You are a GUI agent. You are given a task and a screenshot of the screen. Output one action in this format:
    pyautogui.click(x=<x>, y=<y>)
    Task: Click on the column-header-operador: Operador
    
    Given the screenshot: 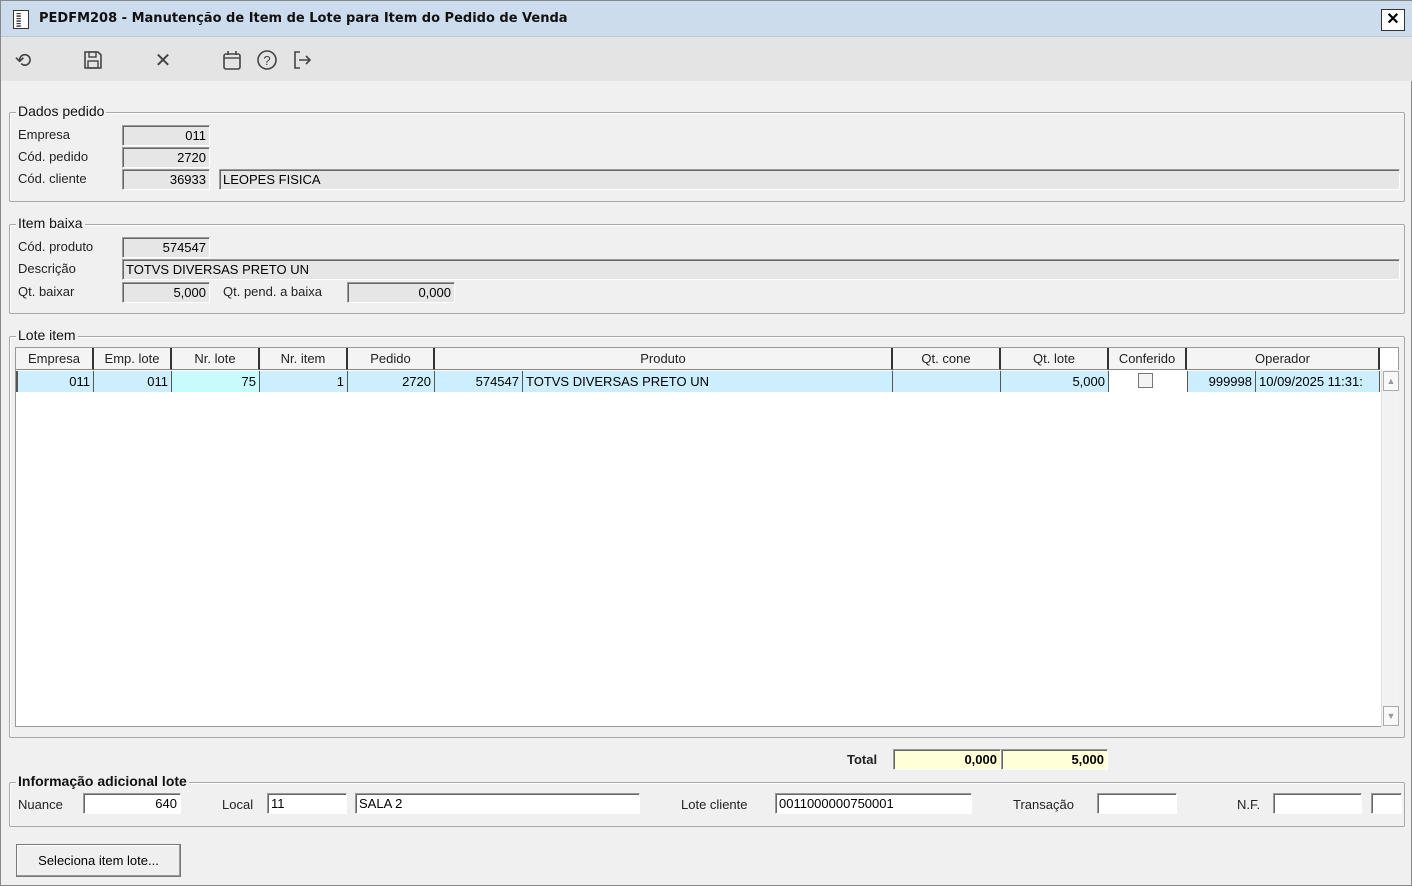 What is the action you would take?
    pyautogui.click(x=1283, y=359)
    